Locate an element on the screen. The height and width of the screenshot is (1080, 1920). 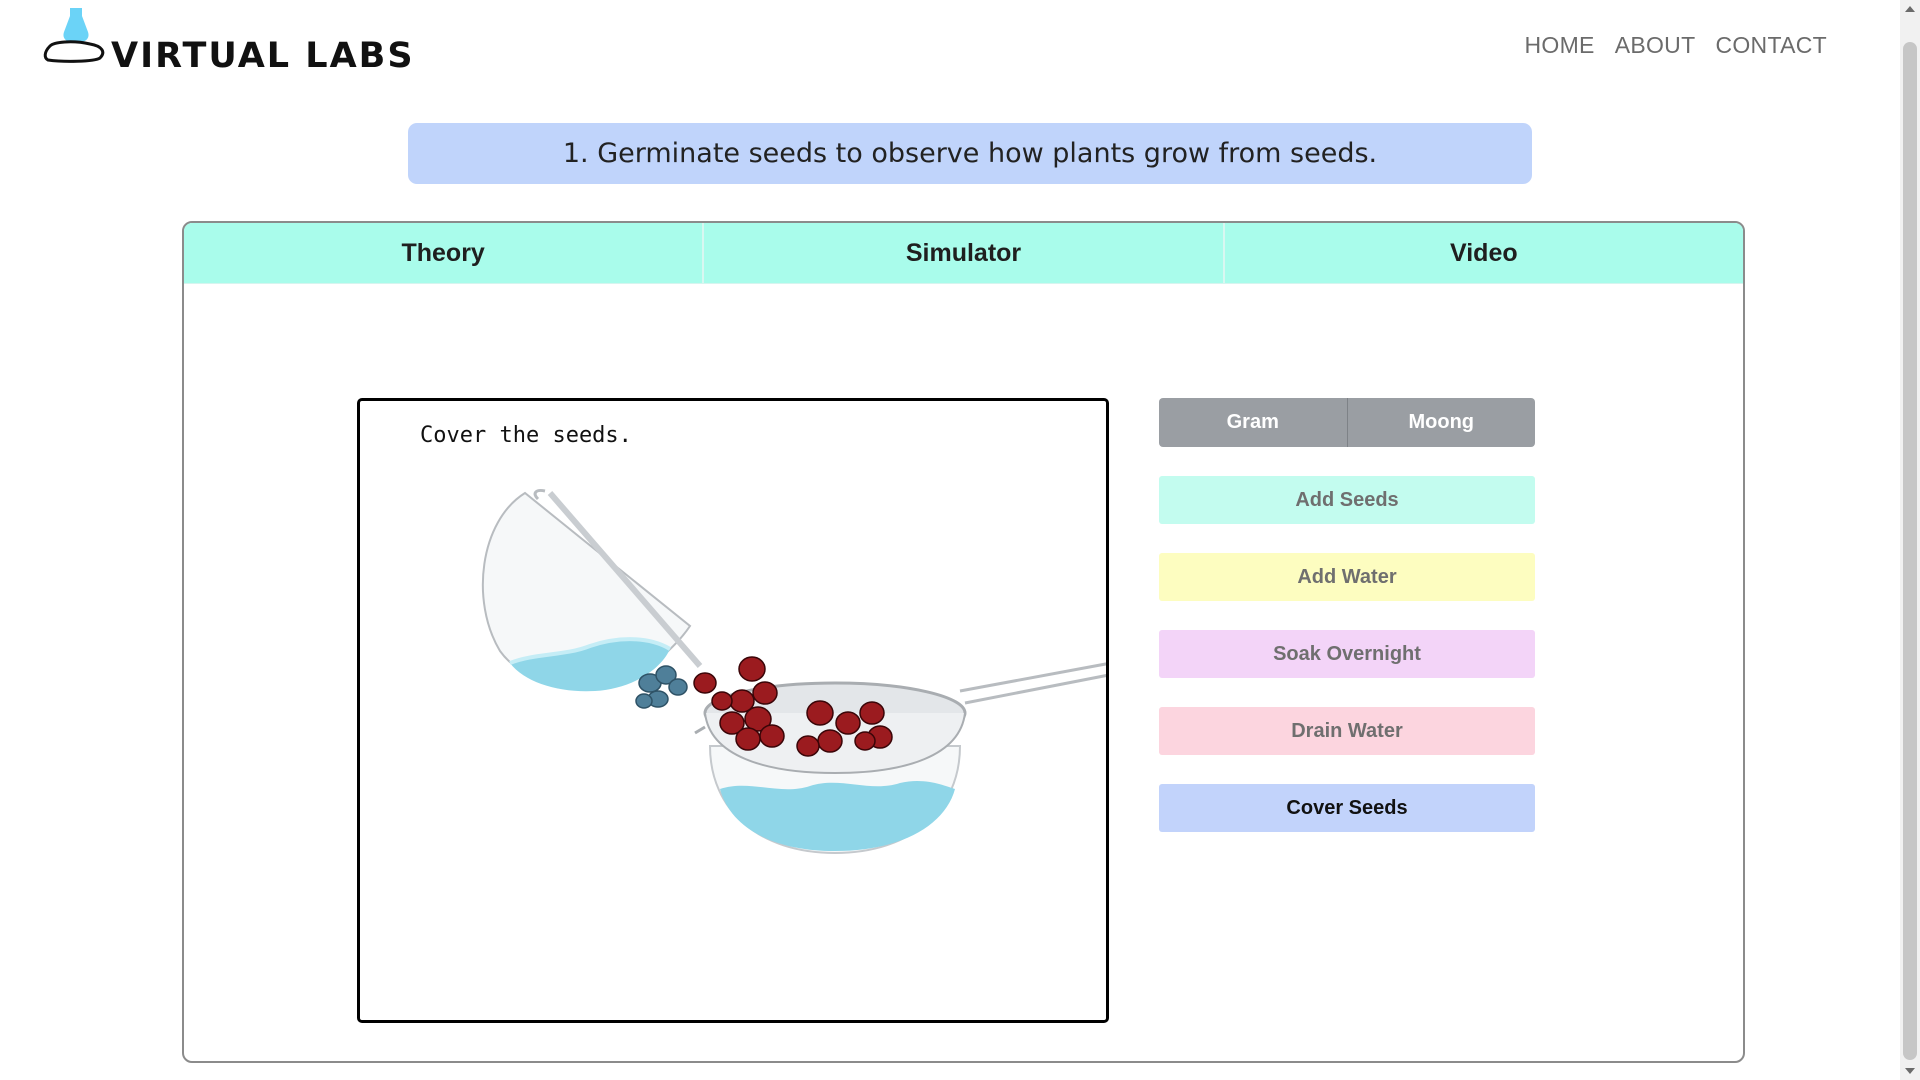
tab-video: Video is located at coordinates (1483, 253).